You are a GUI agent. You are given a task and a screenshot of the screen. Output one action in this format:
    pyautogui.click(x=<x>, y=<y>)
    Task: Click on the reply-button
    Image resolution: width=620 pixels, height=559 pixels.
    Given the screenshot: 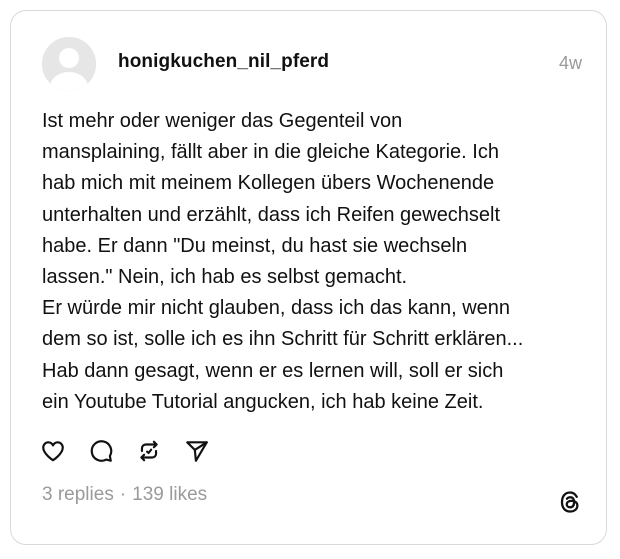 What is the action you would take?
    pyautogui.click(x=101, y=451)
    